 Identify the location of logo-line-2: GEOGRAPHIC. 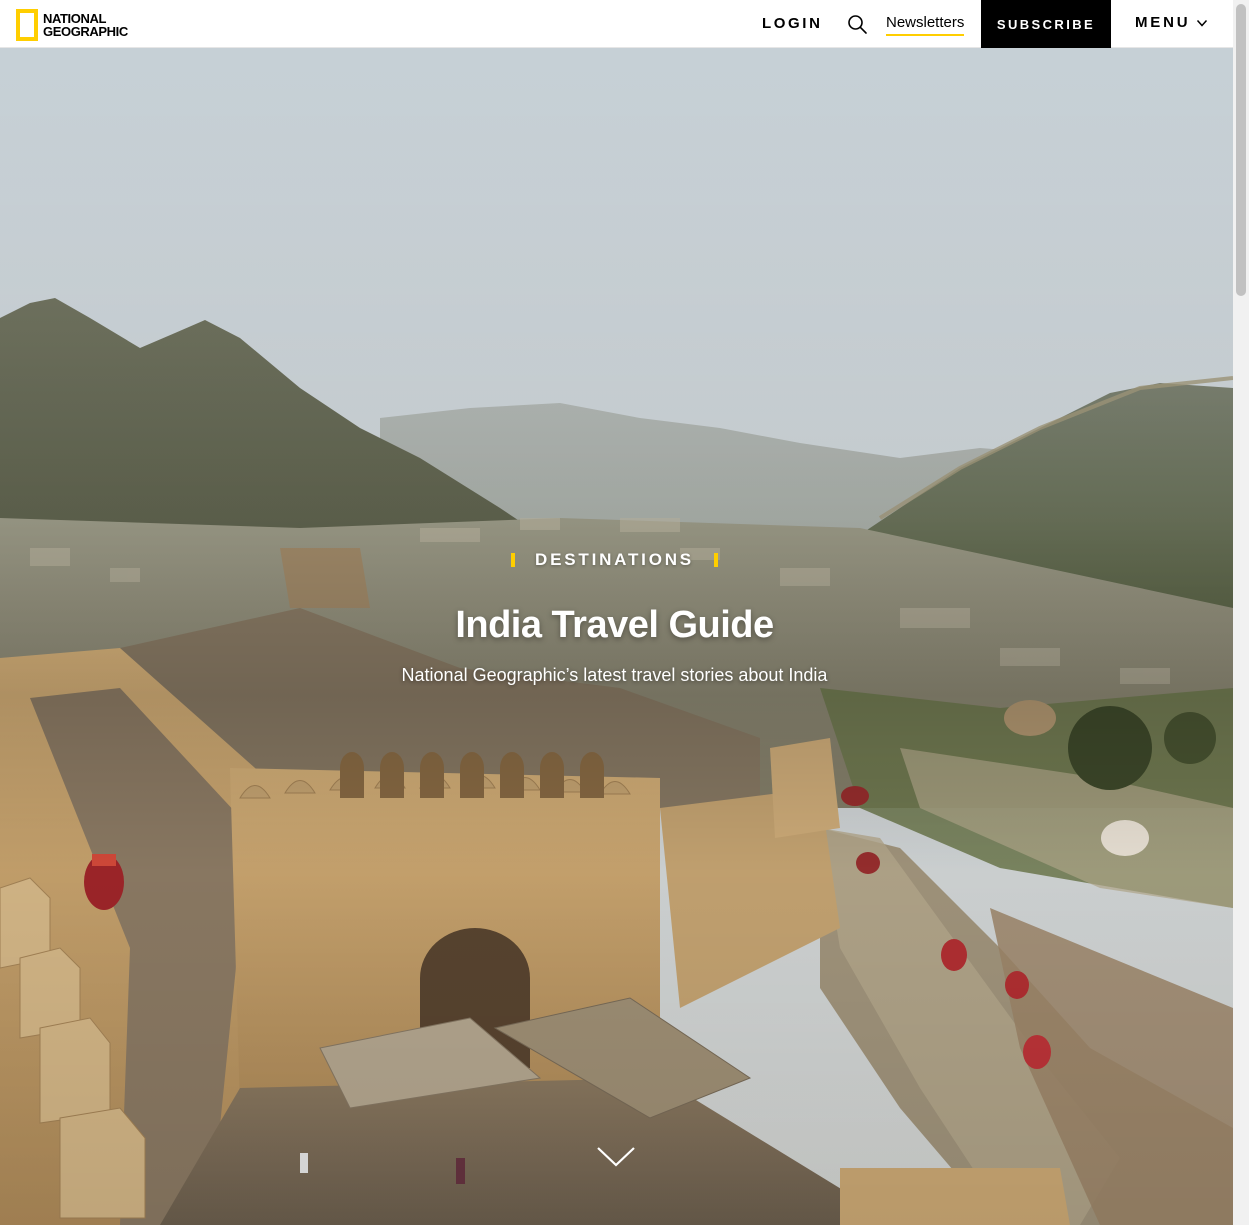
(85, 31).